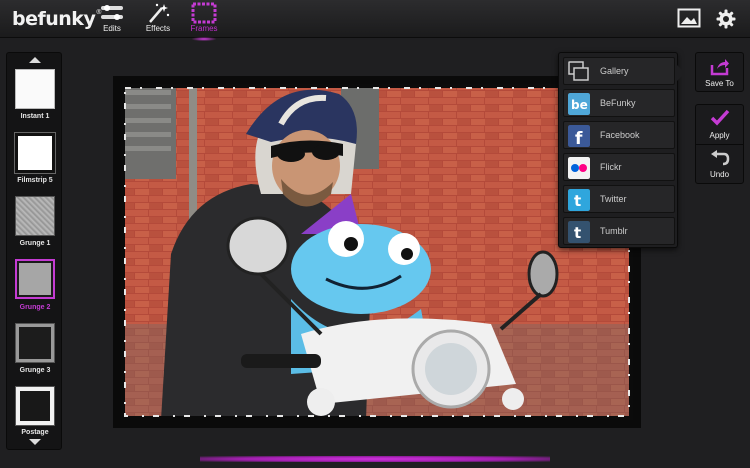 Image resolution: width=750 pixels, height=468 pixels. I want to click on share-gallery-label: Gallery, so click(614, 71).